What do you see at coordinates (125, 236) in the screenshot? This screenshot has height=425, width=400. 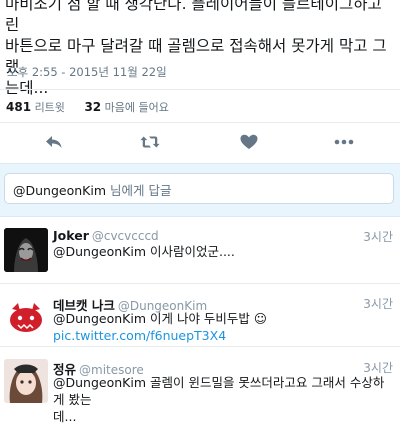 I see `reply-handle: @cvcvcccd` at bounding box center [125, 236].